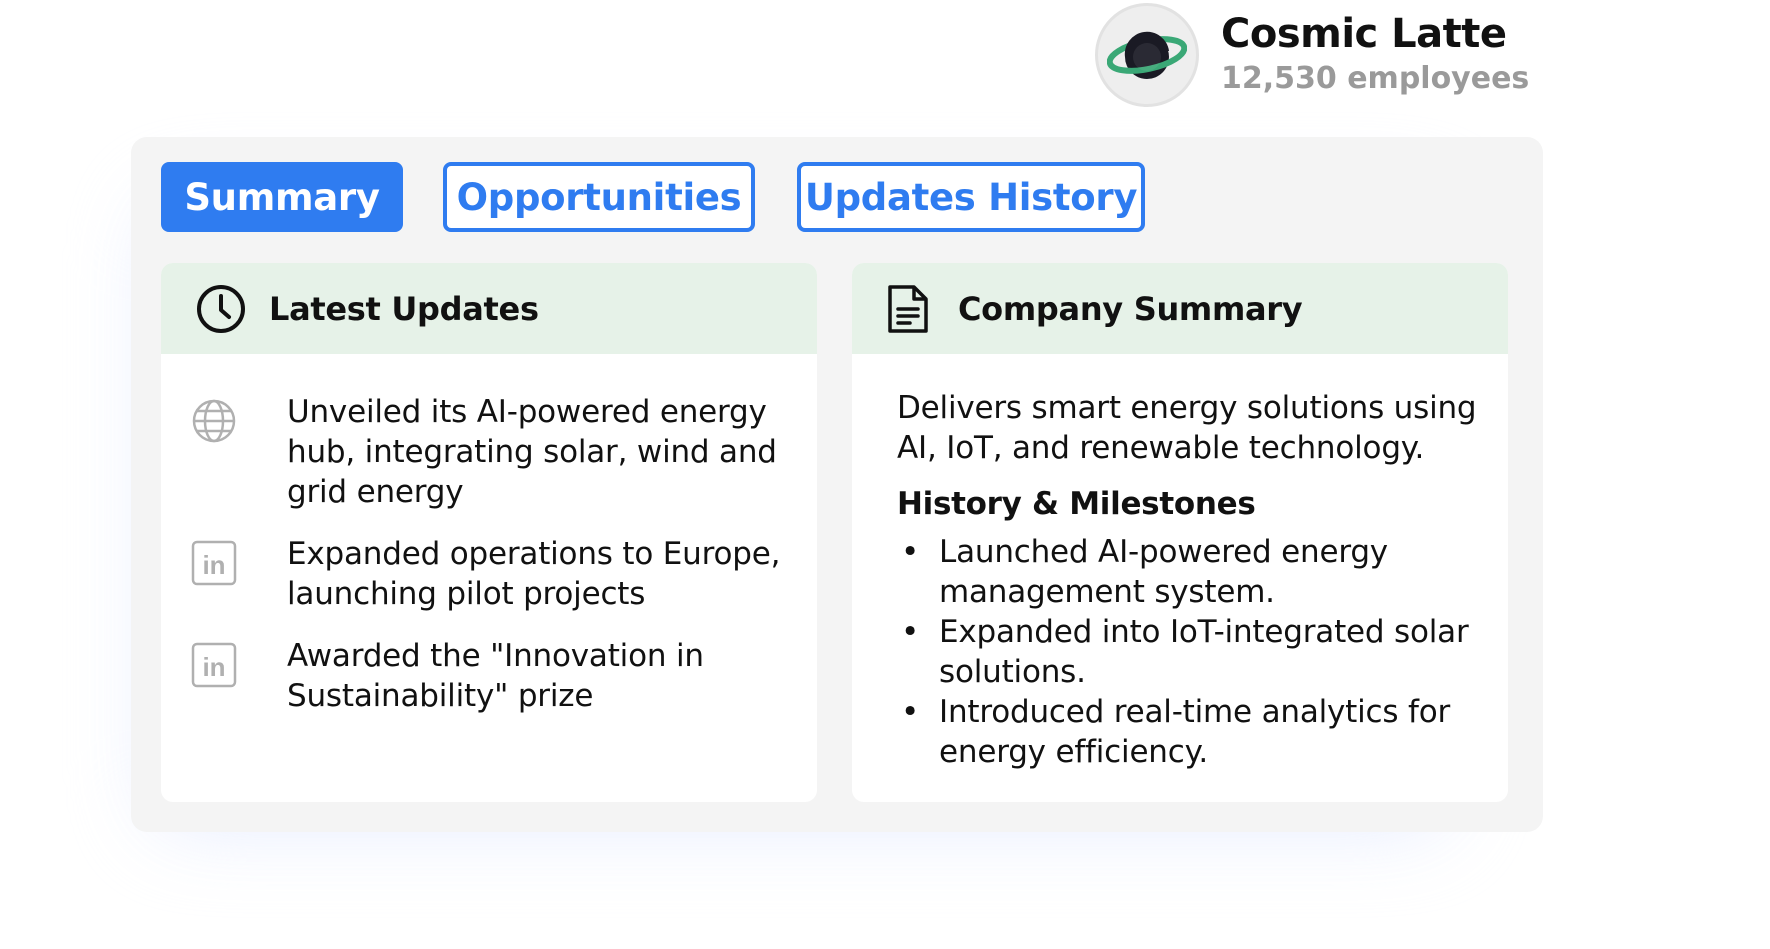  What do you see at coordinates (971, 197) in the screenshot?
I see `tab-updates-history: Updates History` at bounding box center [971, 197].